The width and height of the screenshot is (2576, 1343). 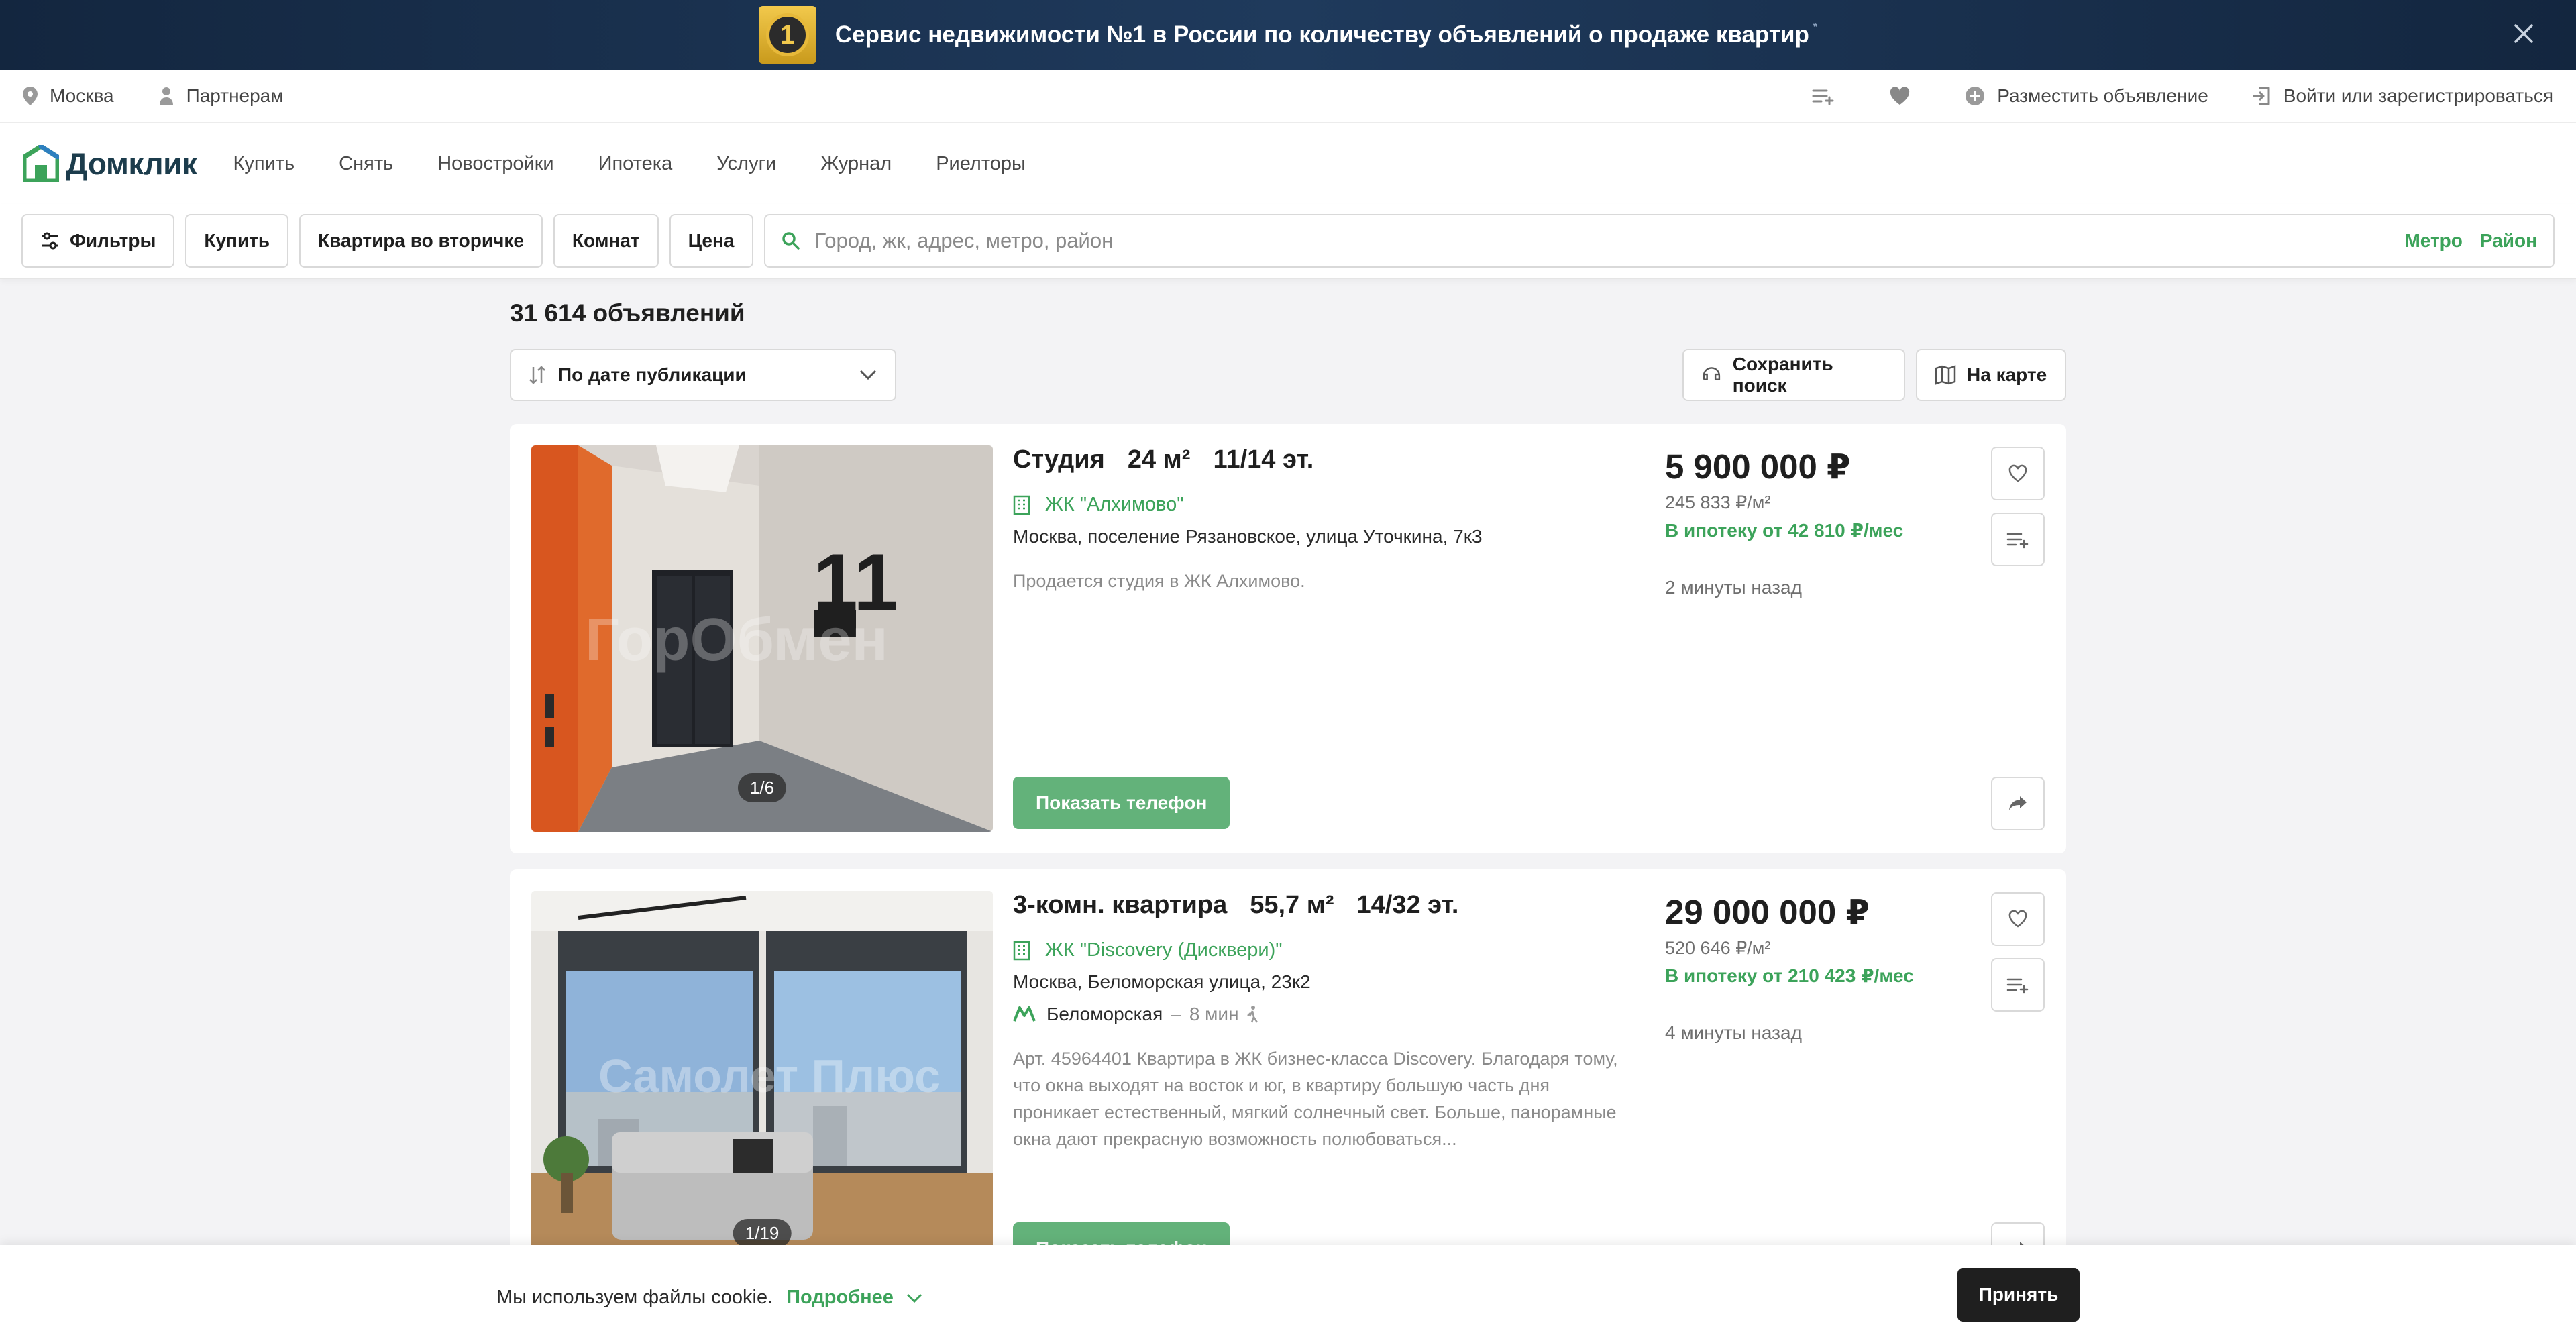 What do you see at coordinates (30, 96) in the screenshot?
I see `location-pin-icon` at bounding box center [30, 96].